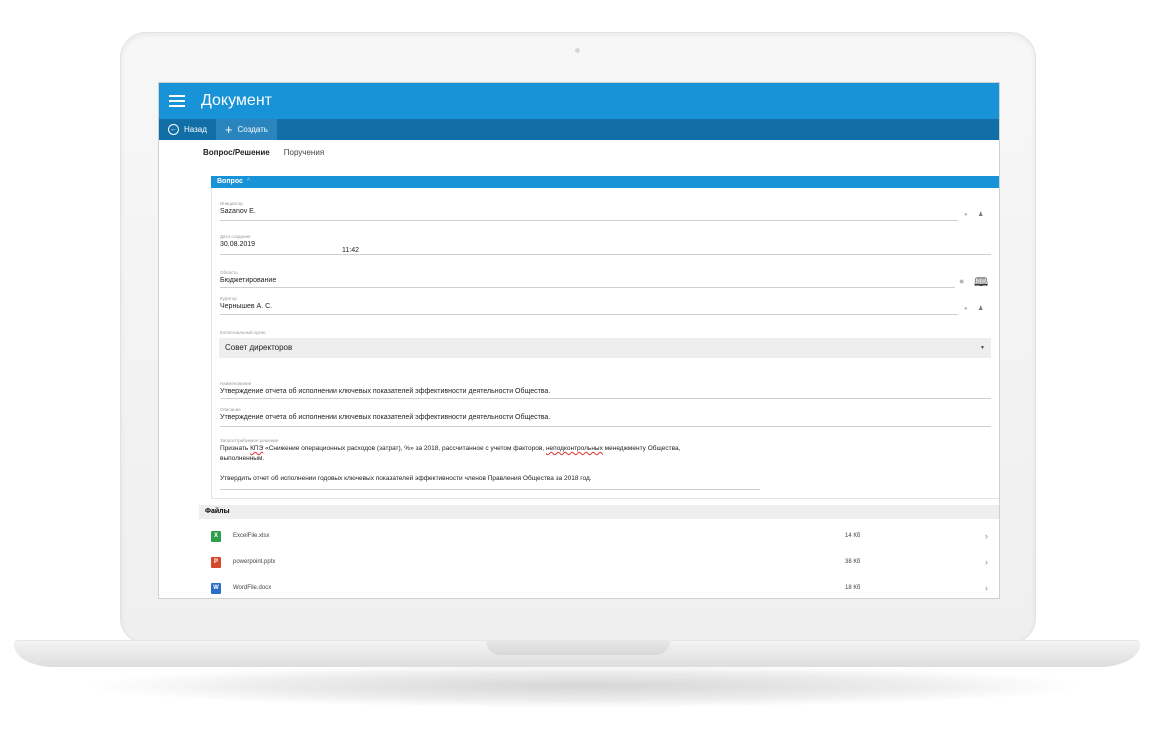 The image size is (1170, 735). Describe the element at coordinates (981, 283) in the screenshot. I see `book-icon: 🕮` at that location.